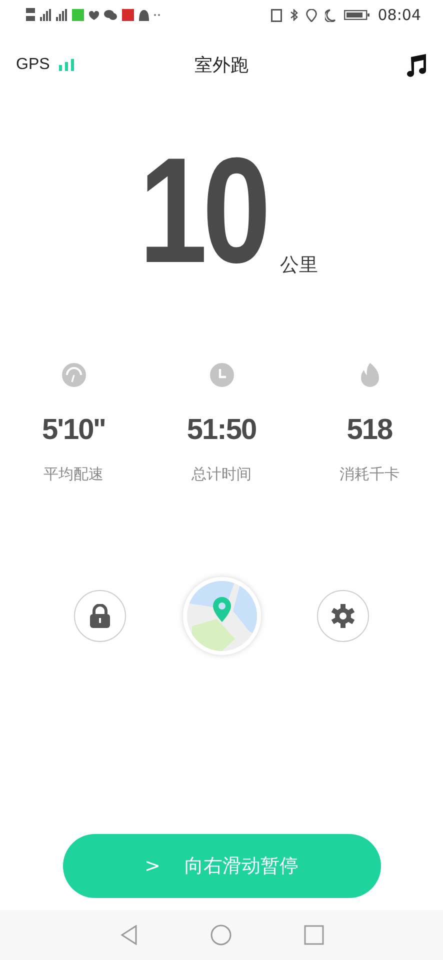 This screenshot has width=443, height=960. I want to click on stat-value: 518, so click(369, 430).